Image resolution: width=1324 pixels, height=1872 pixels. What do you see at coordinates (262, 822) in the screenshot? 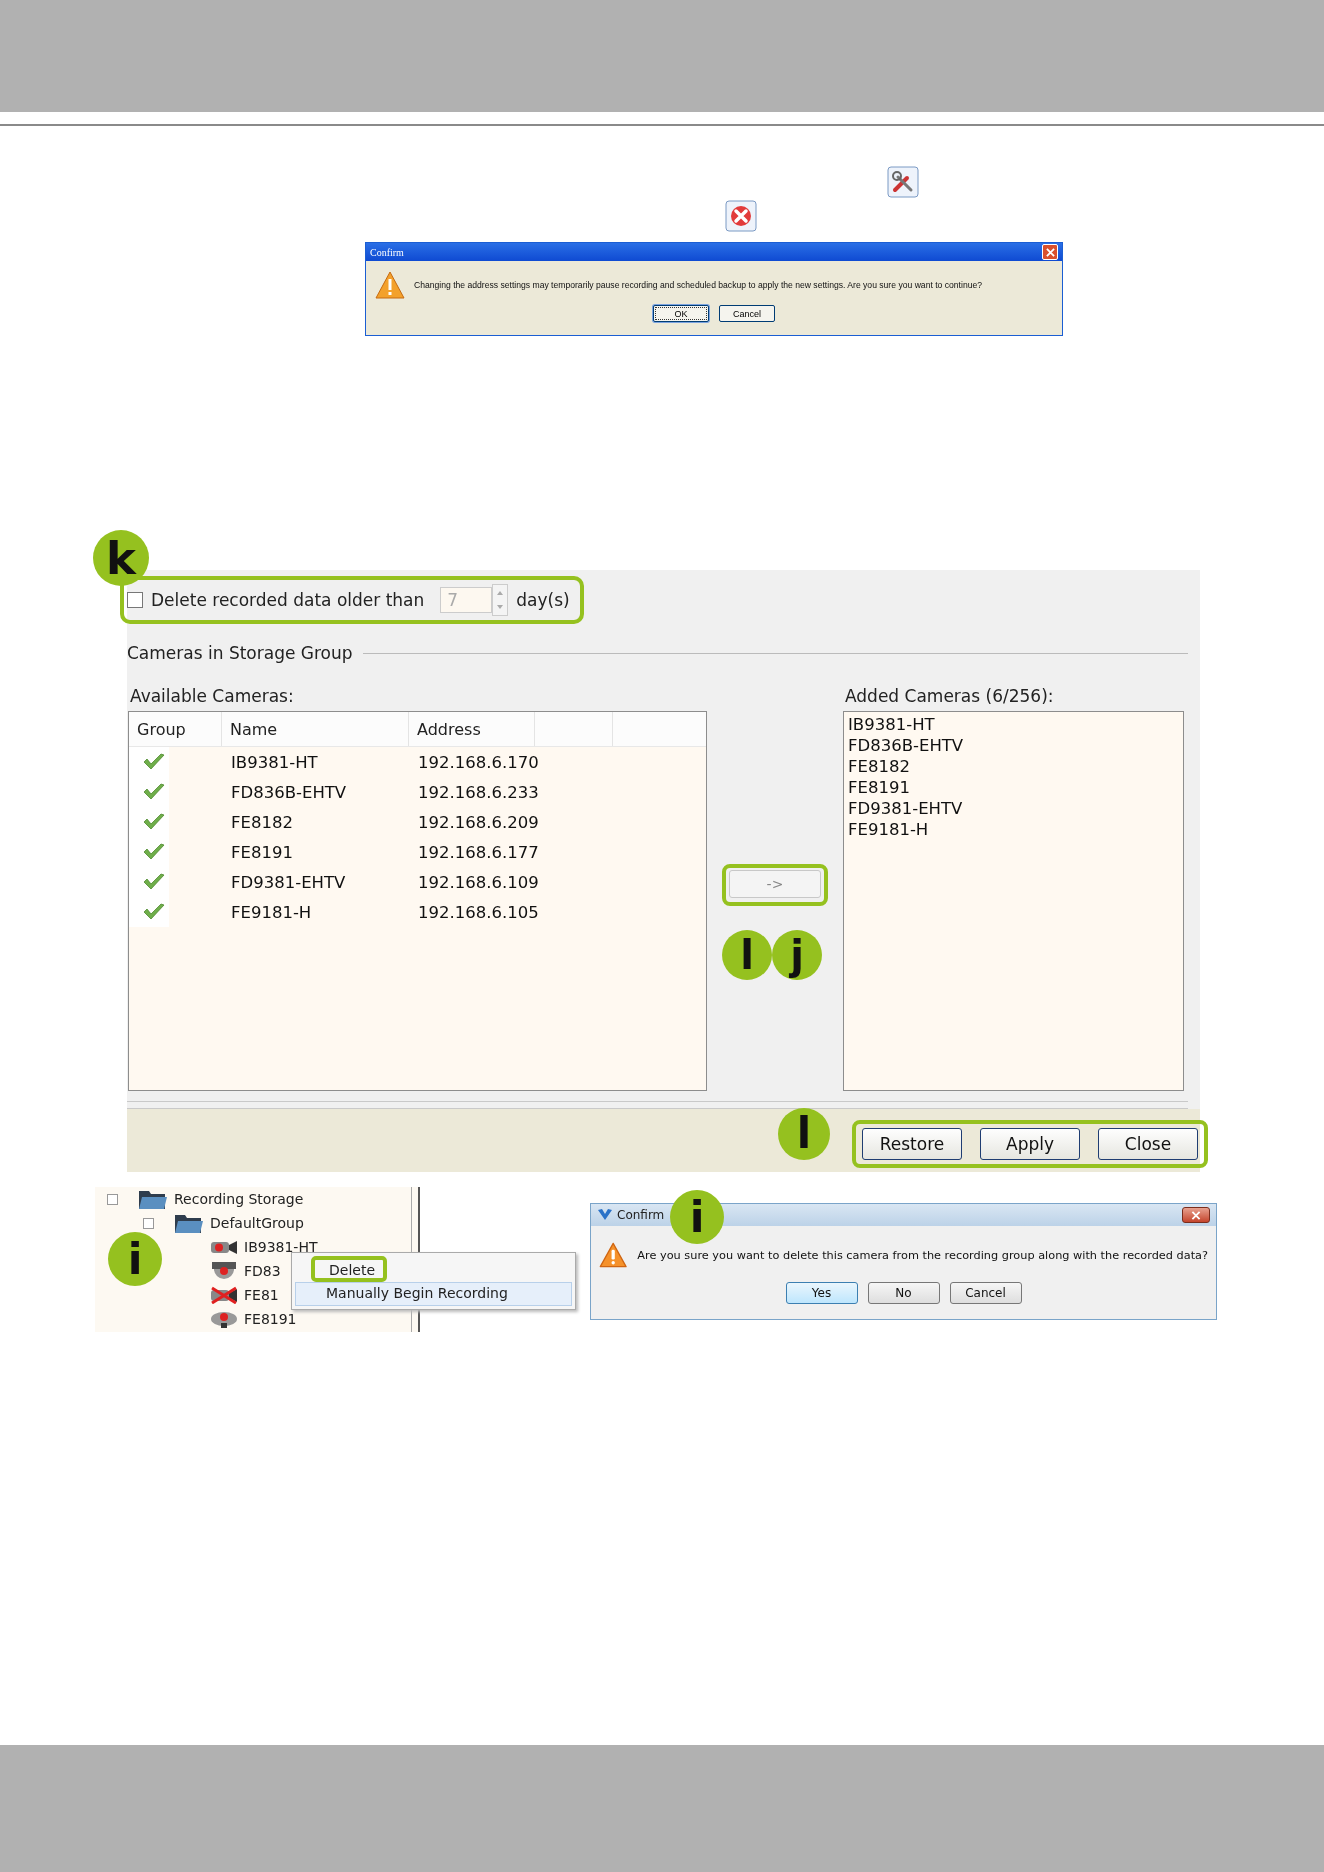
I see `table-cell-text: FE8182` at bounding box center [262, 822].